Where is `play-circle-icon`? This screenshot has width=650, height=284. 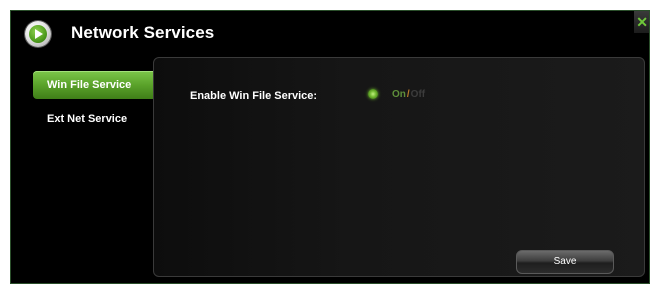 play-circle-icon is located at coordinates (38, 34).